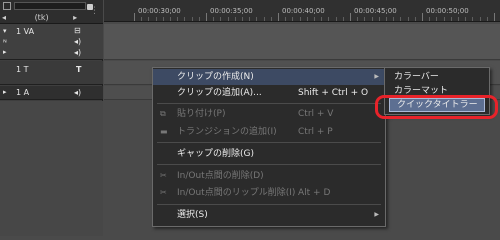 The width and height of the screenshot is (500, 240). What do you see at coordinates (163, 175) in the screenshot?
I see `delete-range-icon: ✂` at bounding box center [163, 175].